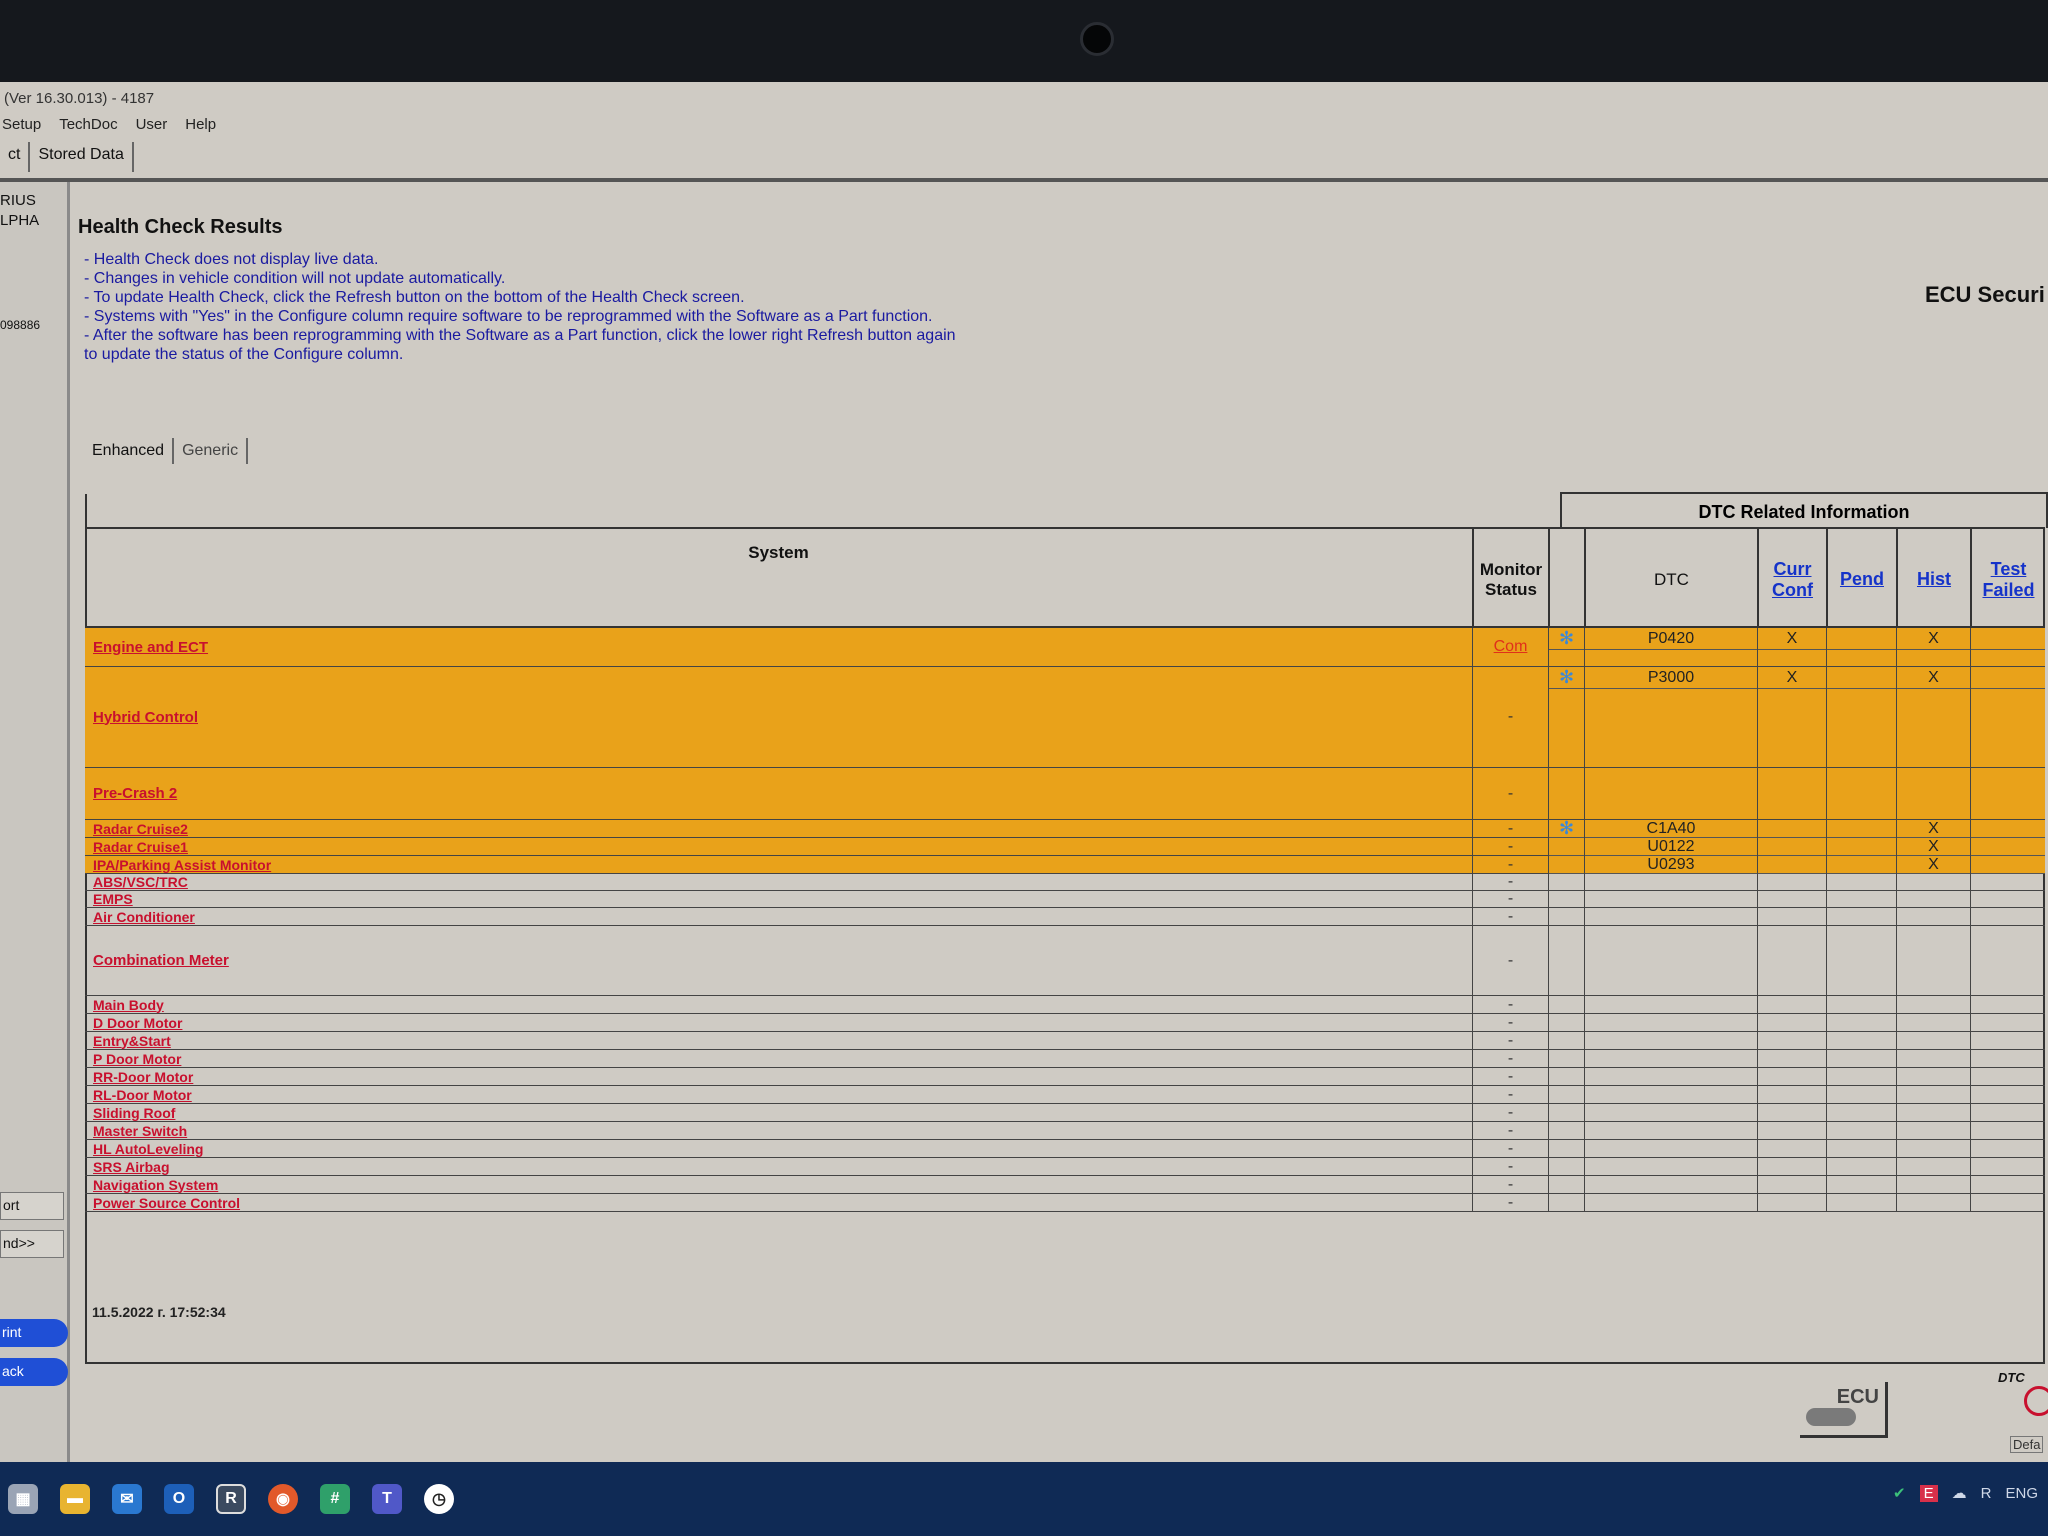  What do you see at coordinates (2023, 1398) in the screenshot?
I see `dtc-button: DTC` at bounding box center [2023, 1398].